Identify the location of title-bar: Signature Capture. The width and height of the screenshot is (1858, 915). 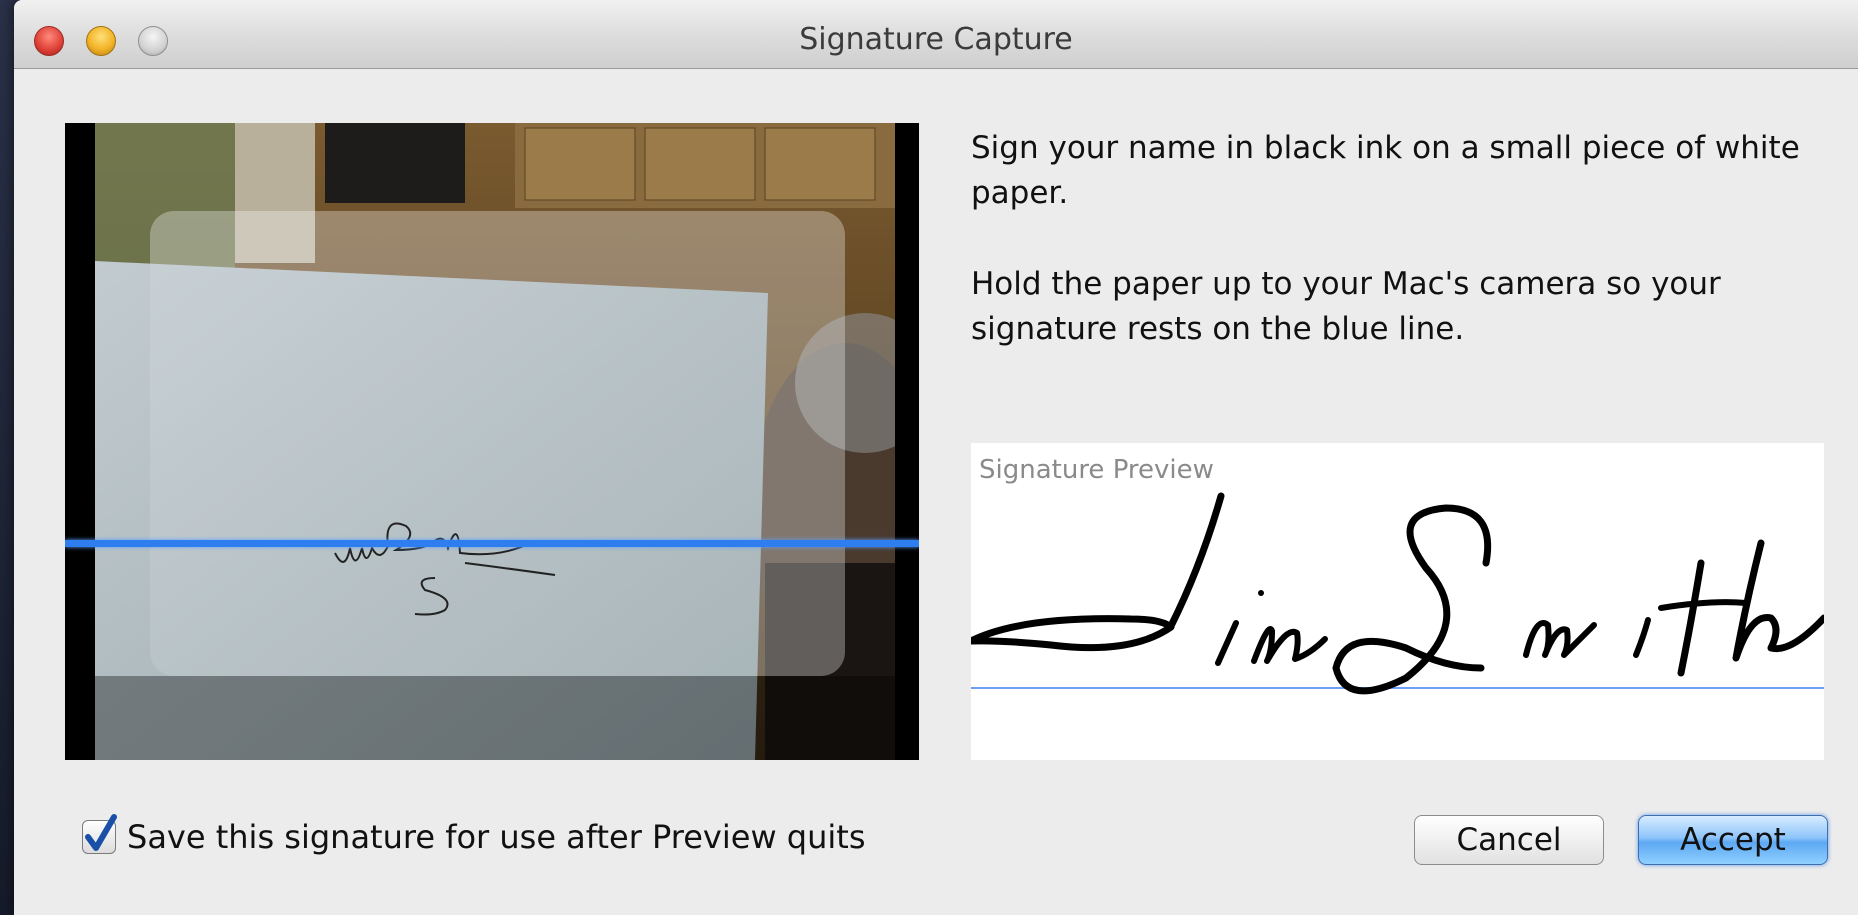
(936, 34).